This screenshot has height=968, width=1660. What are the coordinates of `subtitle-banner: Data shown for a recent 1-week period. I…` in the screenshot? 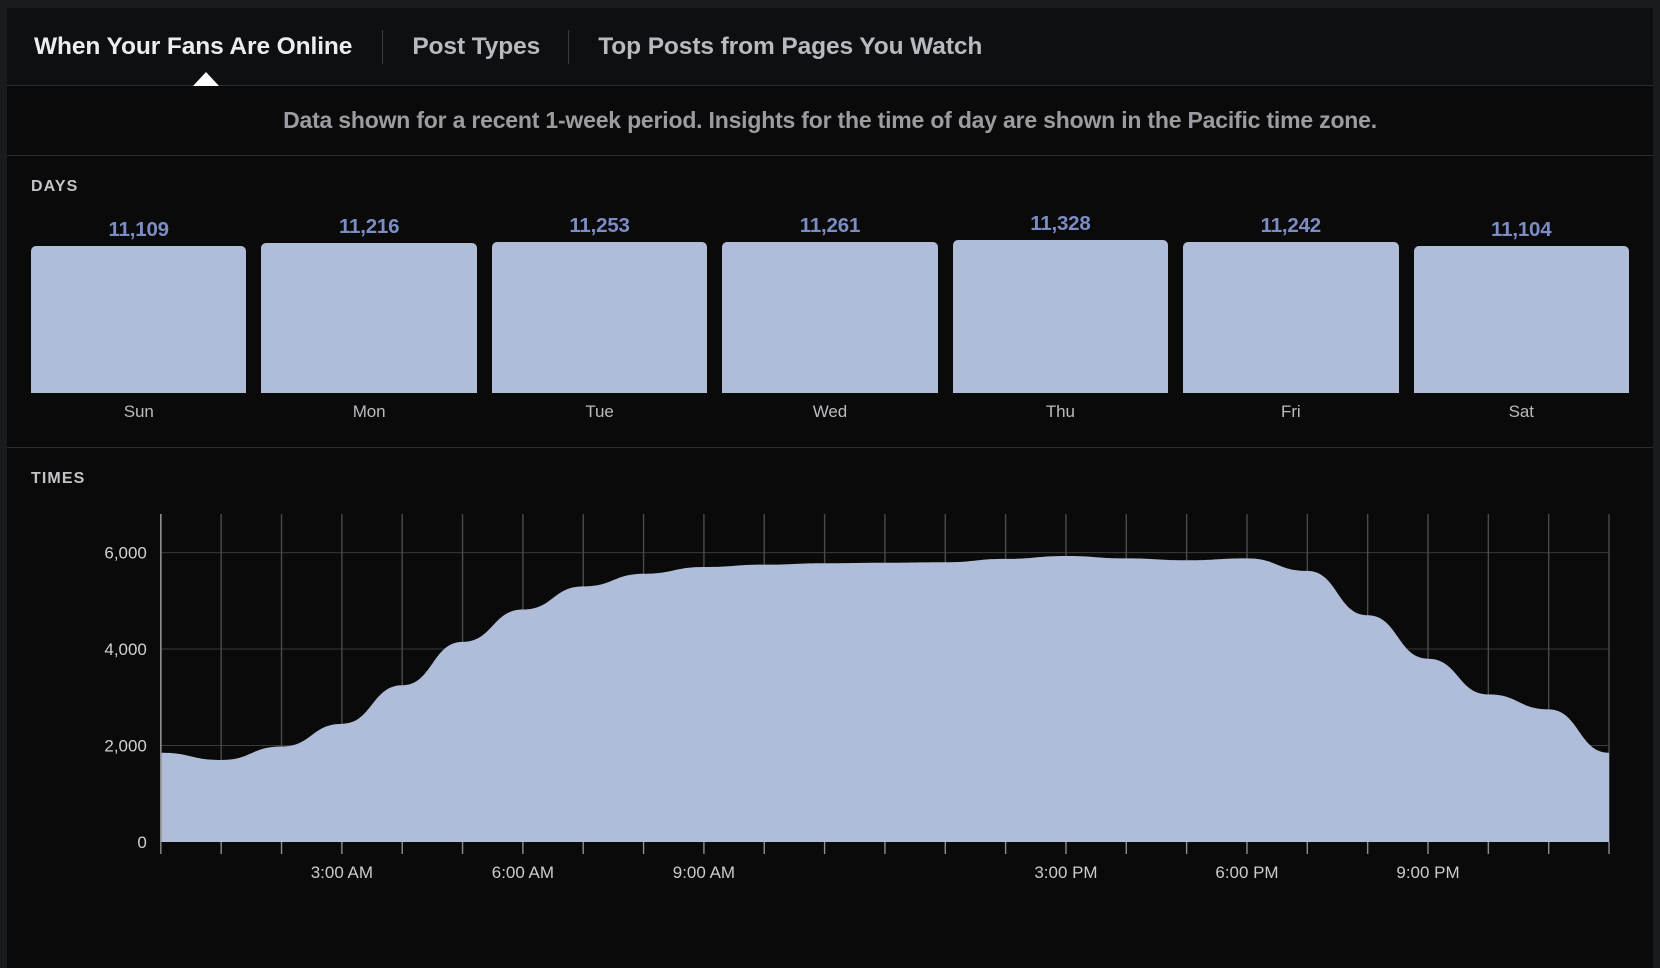 It's located at (830, 121).